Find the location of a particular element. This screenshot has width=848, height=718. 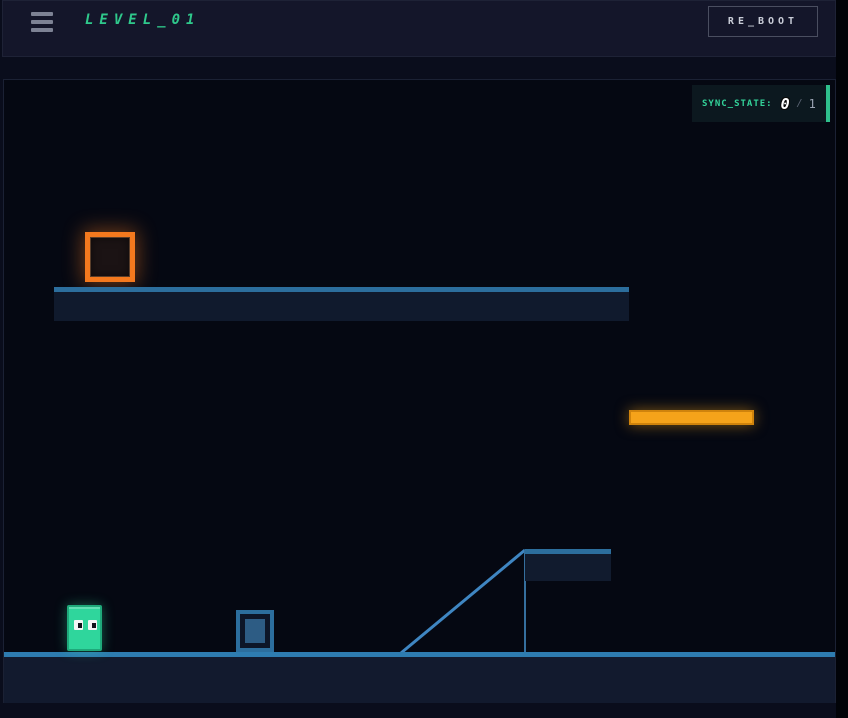

player-left-pupil is located at coordinates (79, 625).